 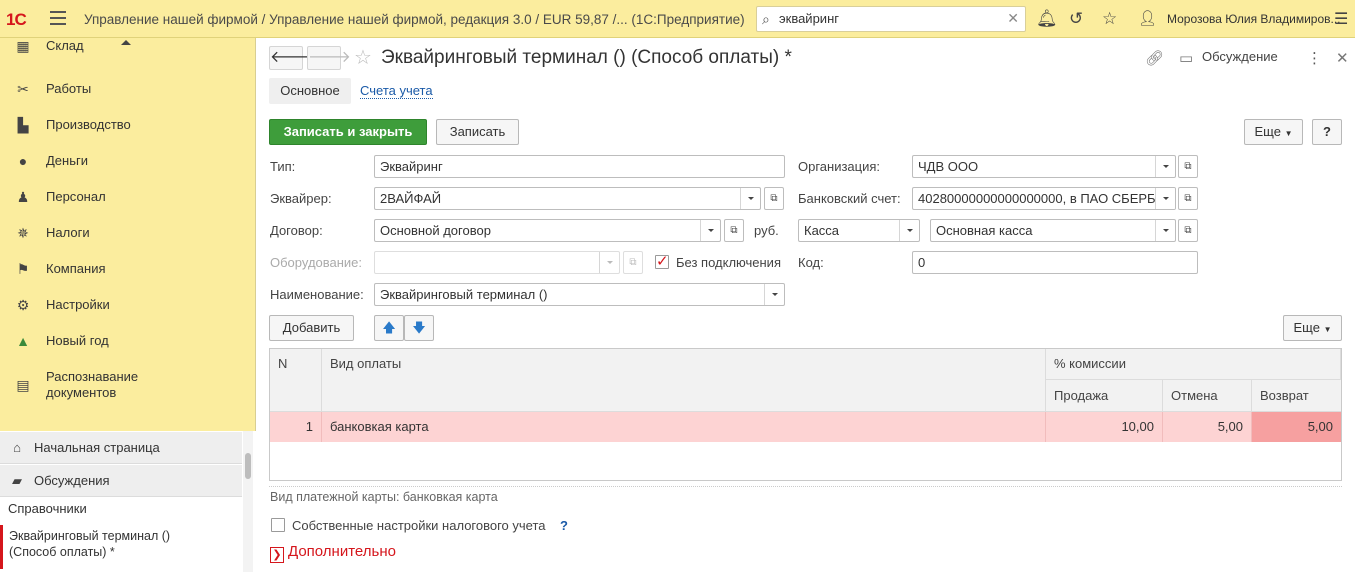 What do you see at coordinates (23, 268) in the screenshot?
I see `flag-icon: ⚑` at bounding box center [23, 268].